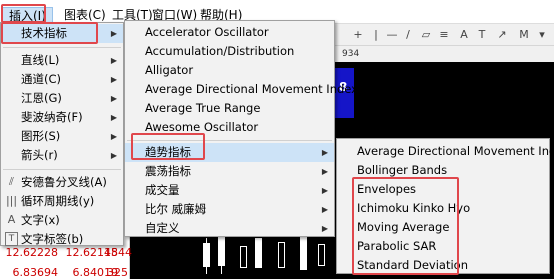  I want to click on menu-item-label: 安德鲁分叉线(A), so click(64, 182).